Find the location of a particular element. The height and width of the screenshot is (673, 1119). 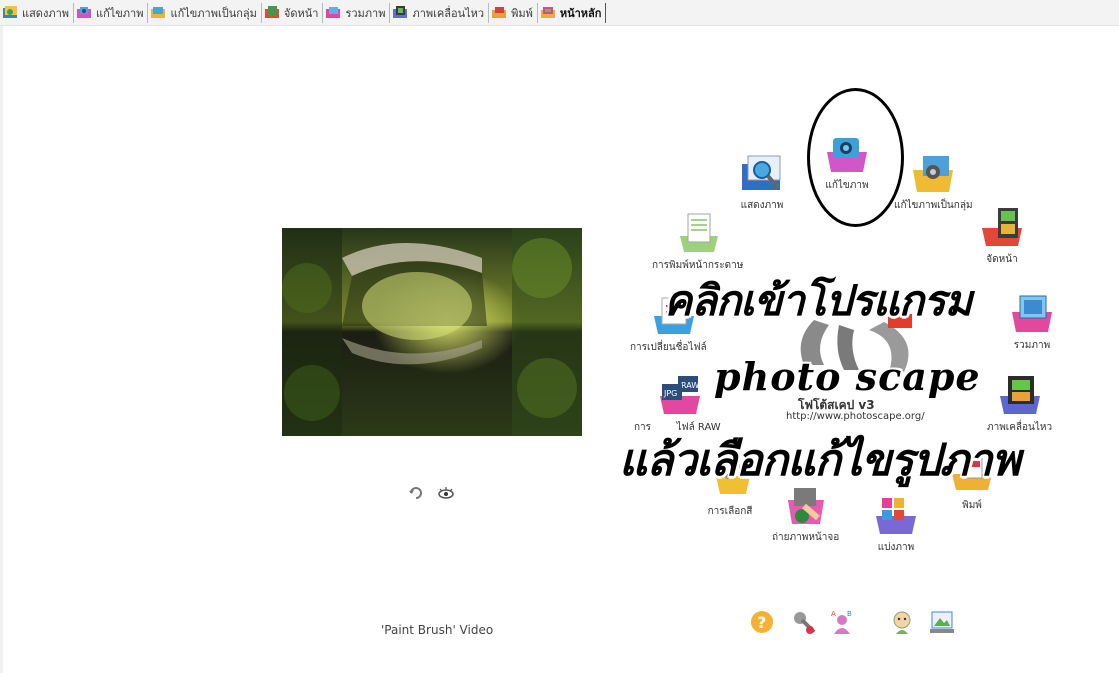

view-eye-icon is located at coordinates (446, 493).